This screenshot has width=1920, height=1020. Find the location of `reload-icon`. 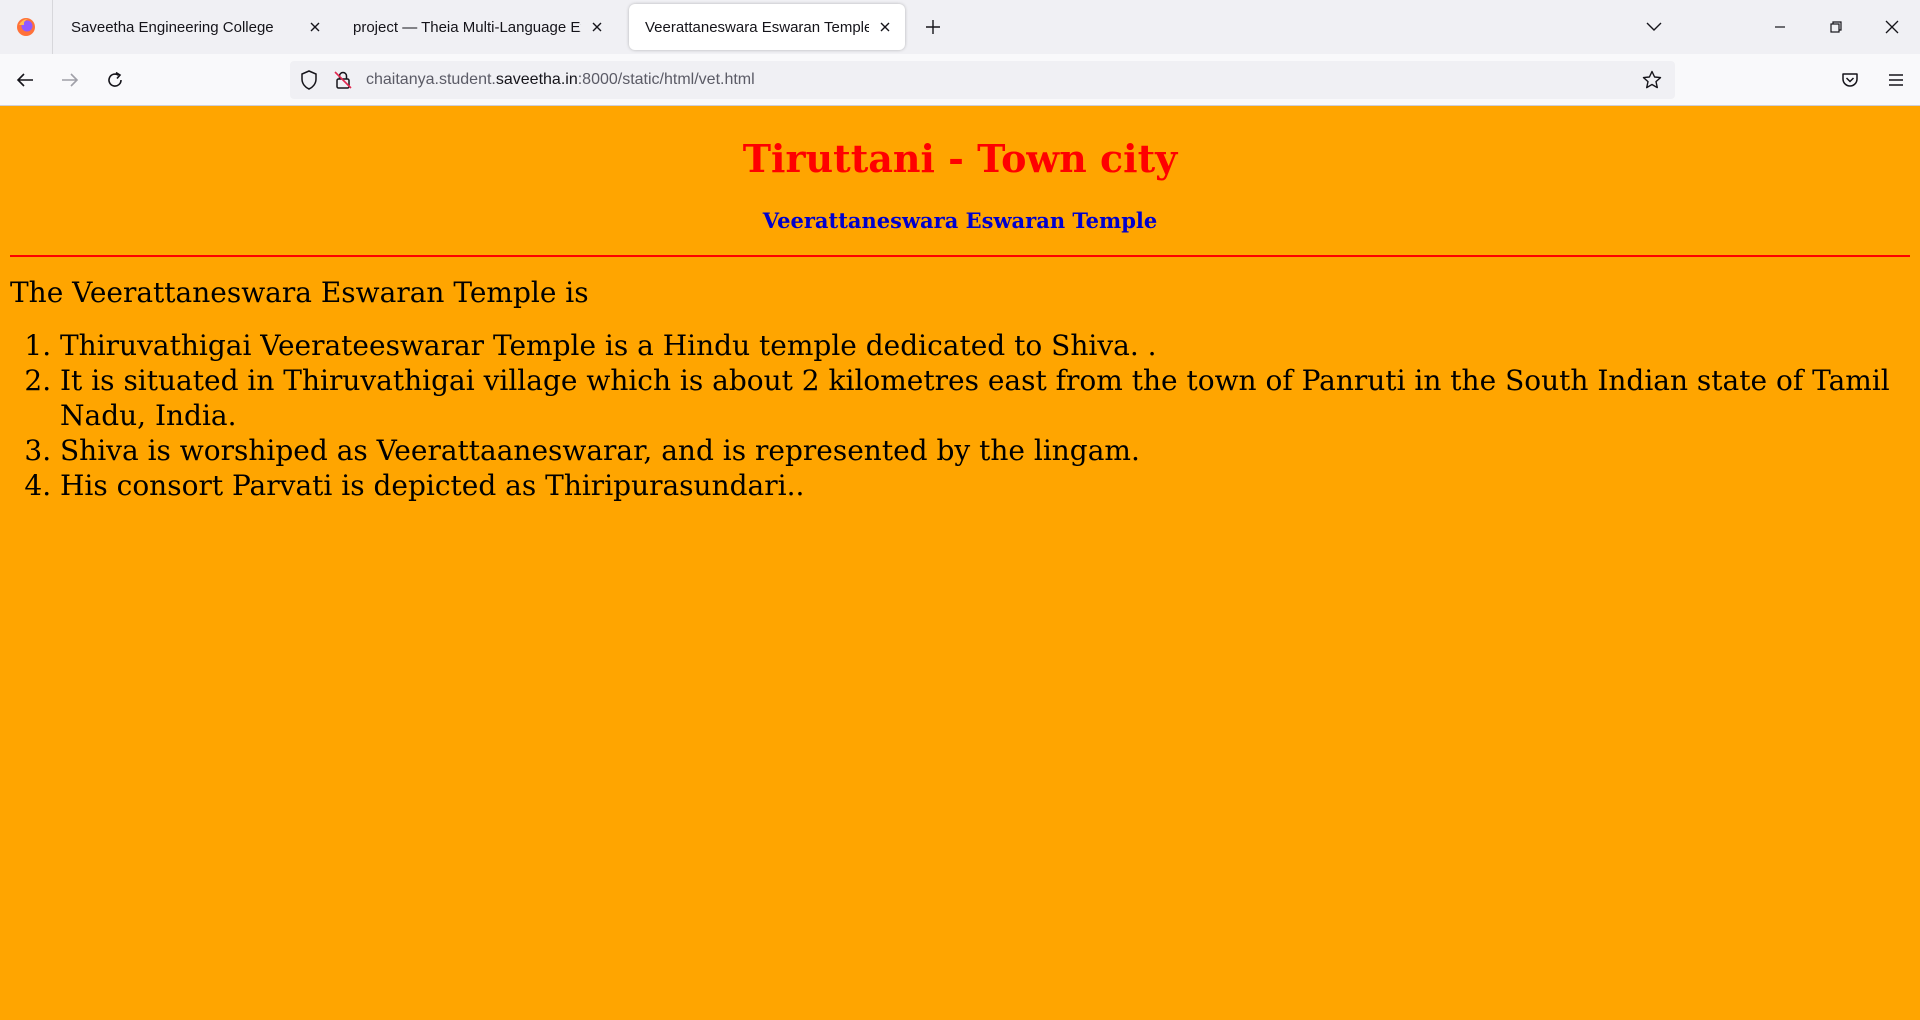

reload-icon is located at coordinates (115, 79).